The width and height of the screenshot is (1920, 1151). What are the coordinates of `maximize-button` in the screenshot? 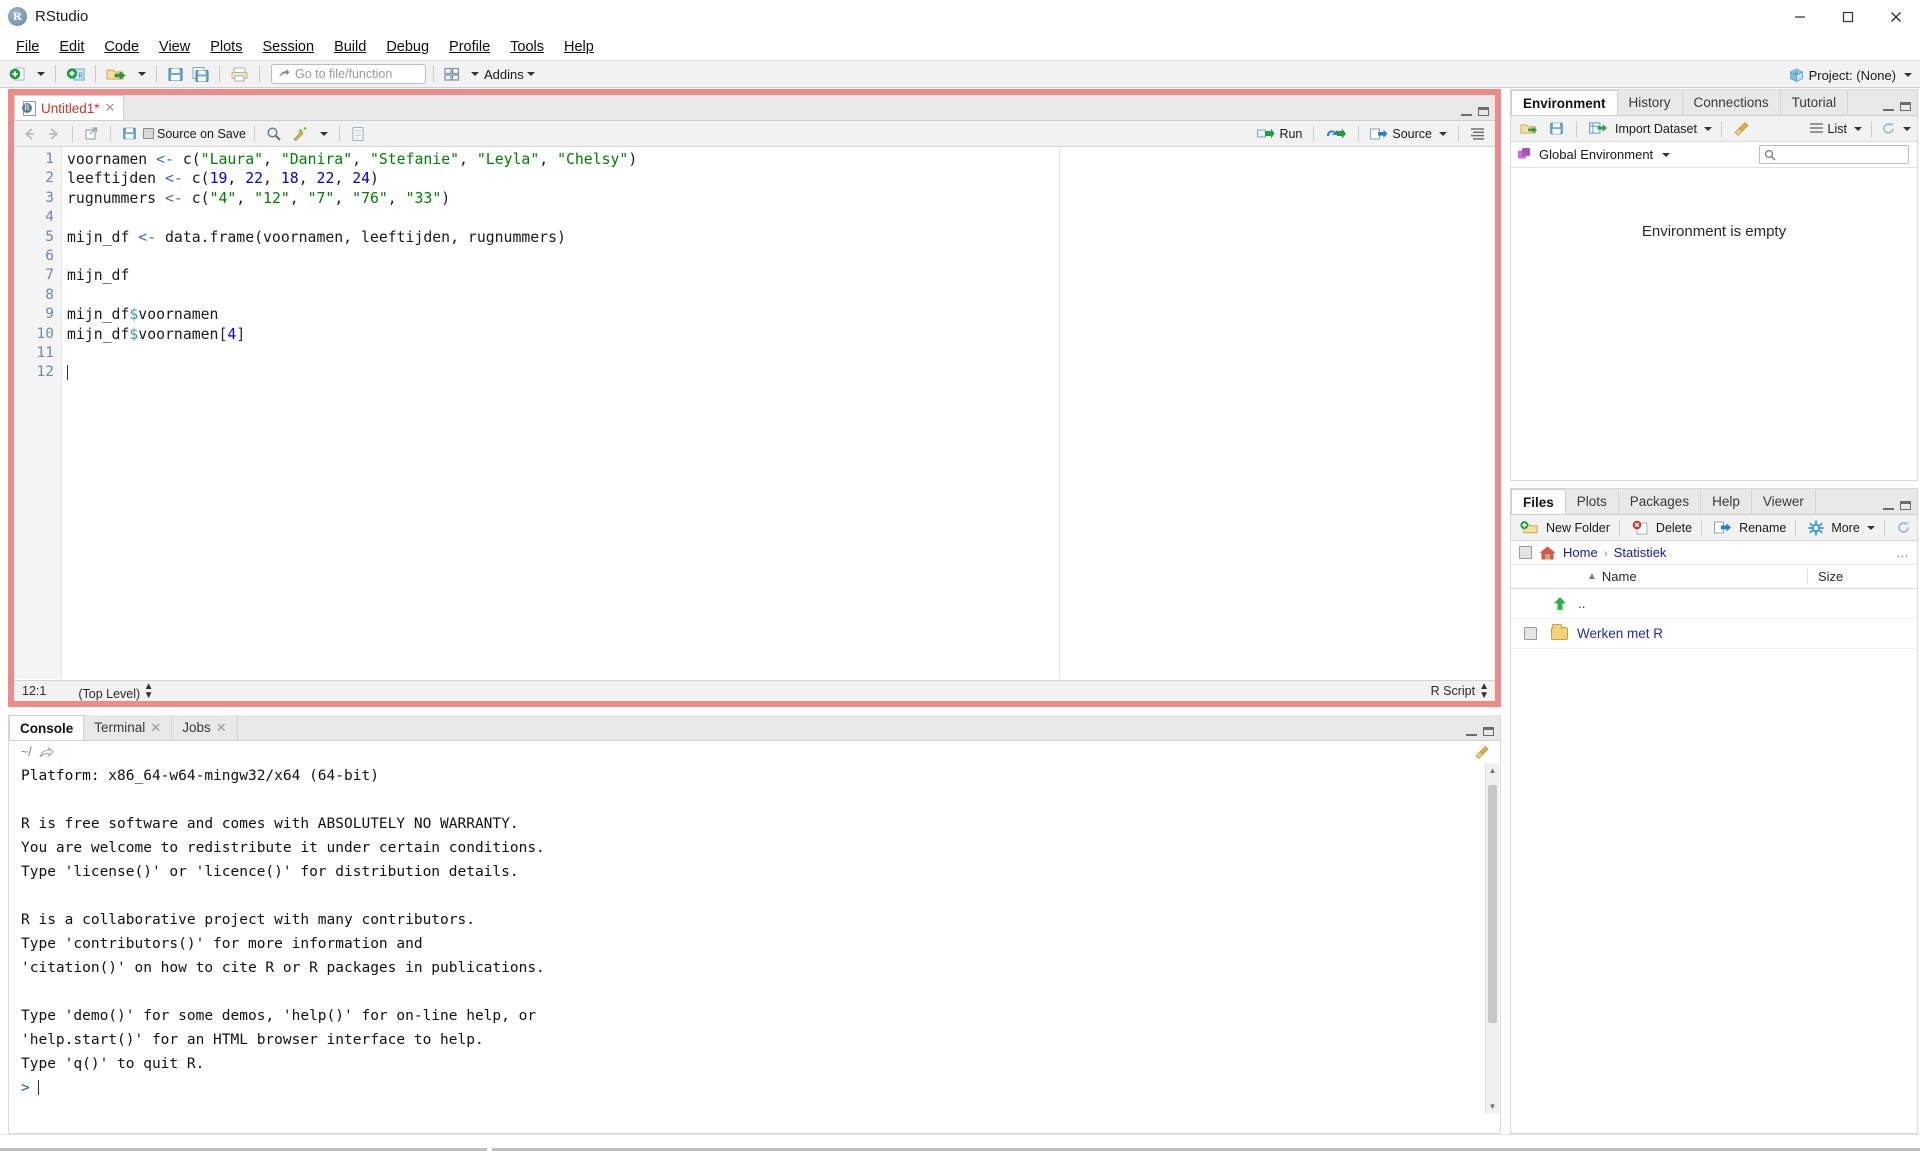 It's located at (1848, 17).